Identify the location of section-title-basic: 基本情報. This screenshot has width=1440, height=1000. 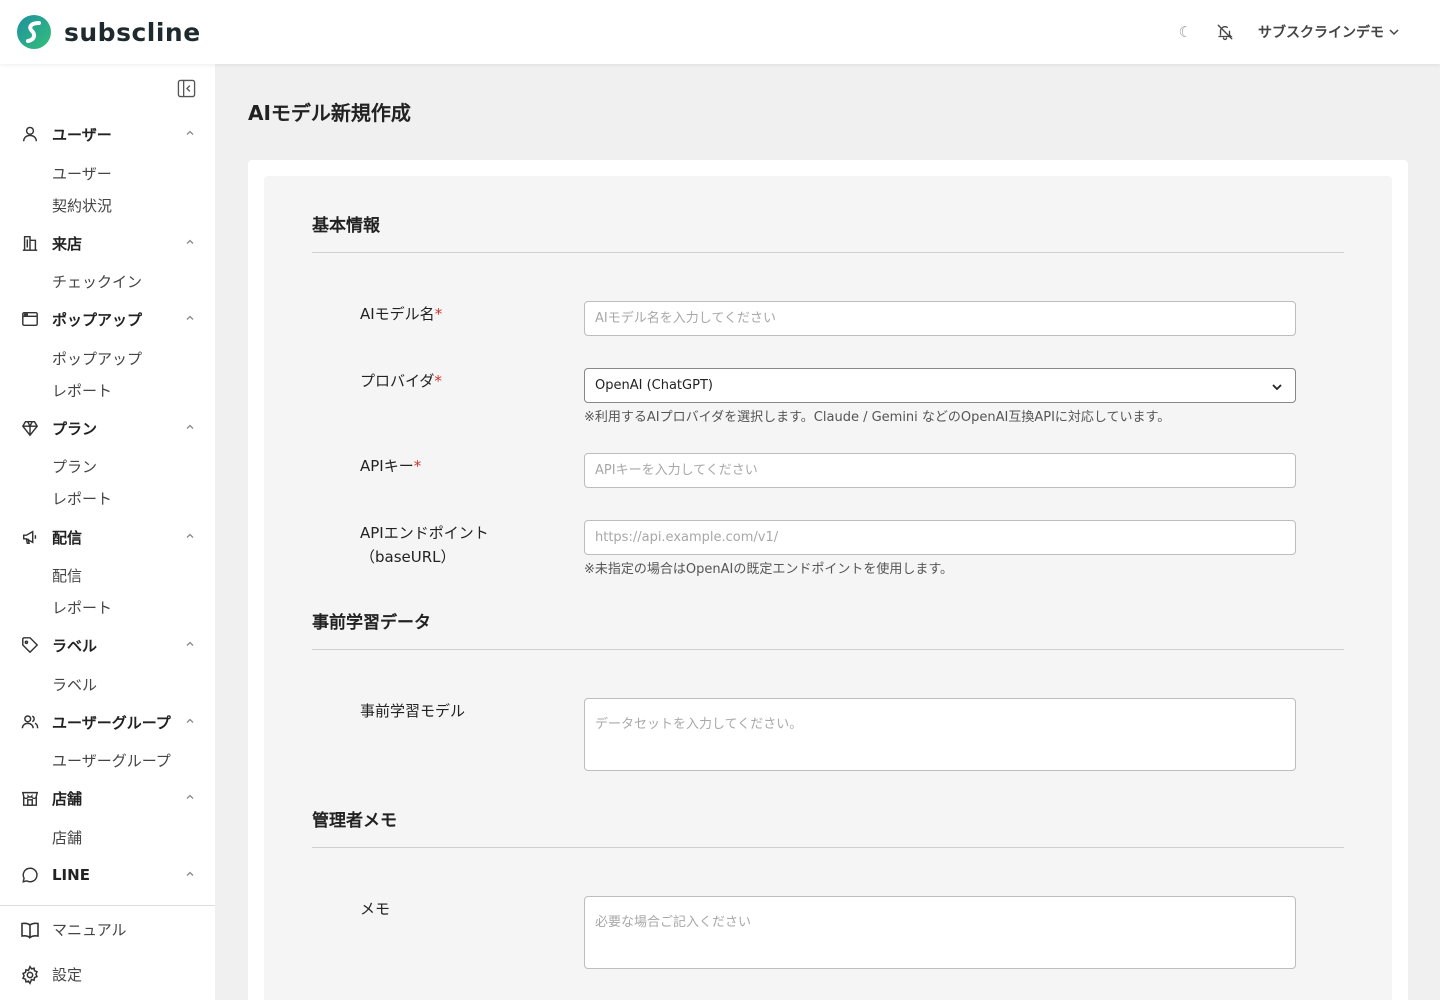
(346, 226).